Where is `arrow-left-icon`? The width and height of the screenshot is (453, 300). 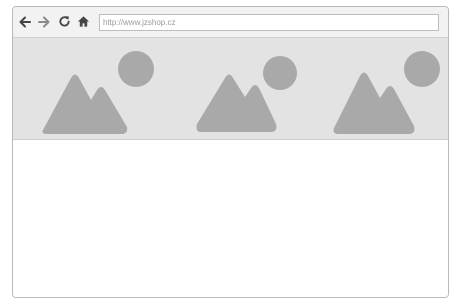
arrow-left-icon is located at coordinates (25, 21).